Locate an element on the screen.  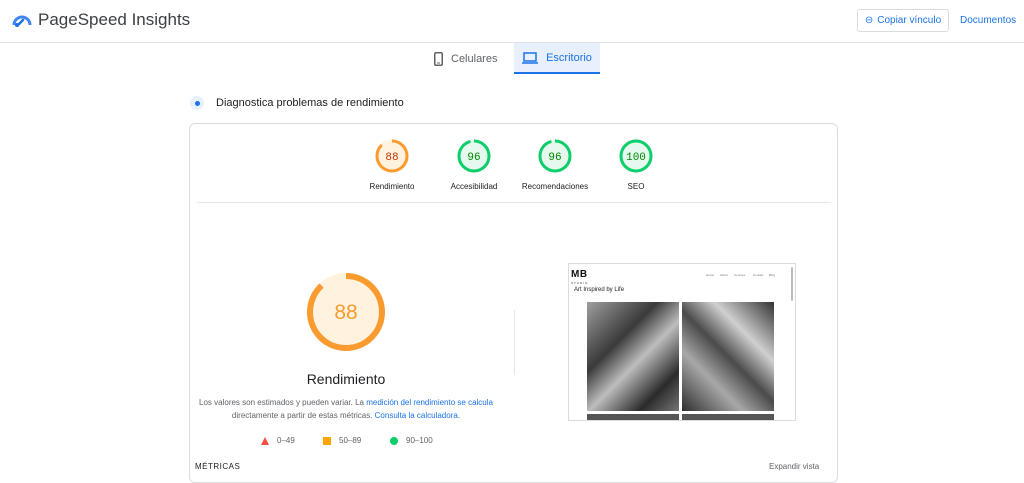
measurement-link: medición del rendimiento se calcula is located at coordinates (429, 402).